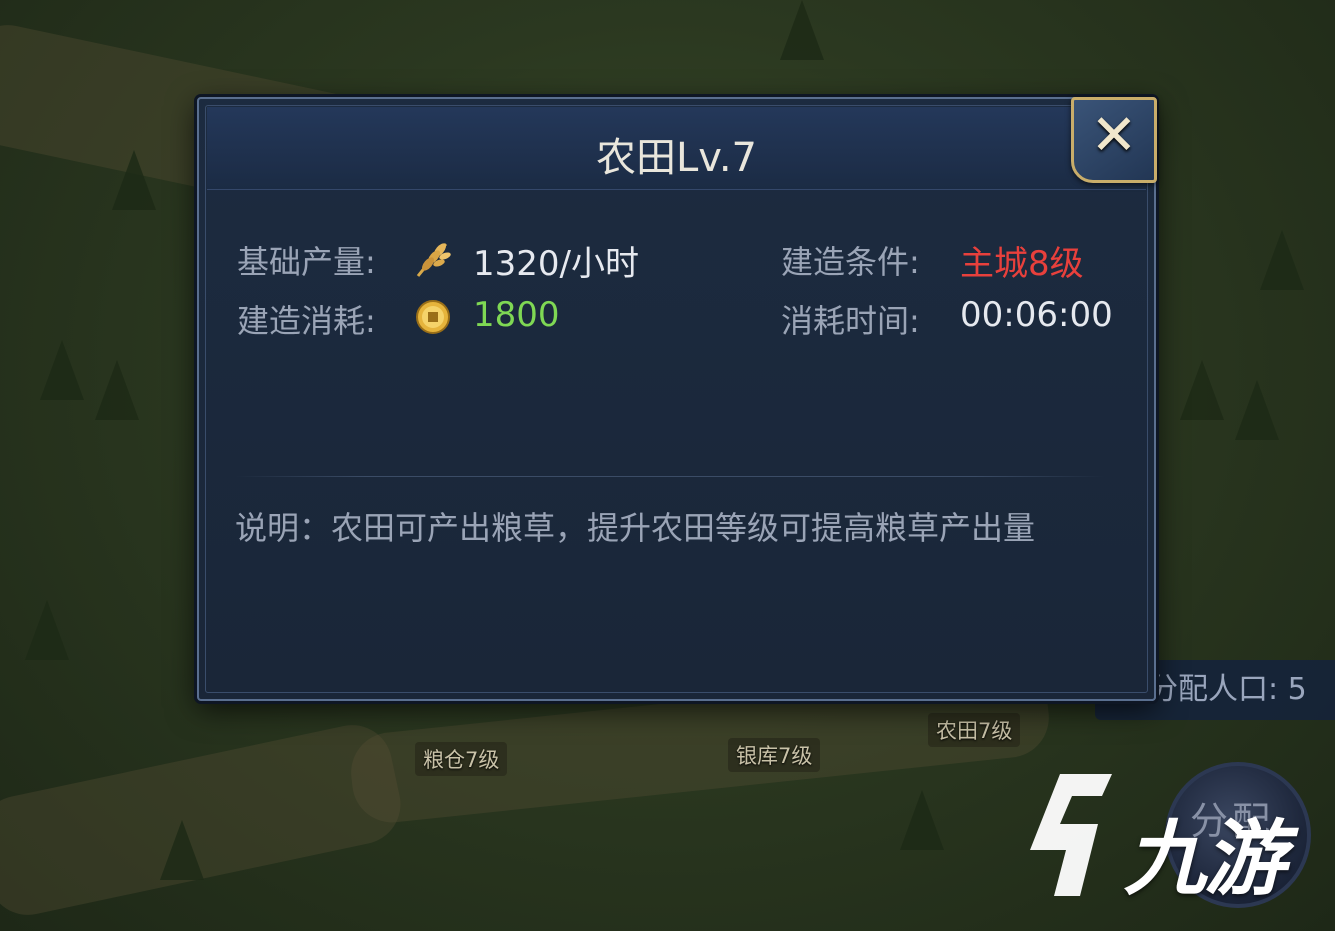 This screenshot has height=931, width=1335. Describe the element at coordinates (635, 528) in the screenshot. I see `building-description: 说明：农田可产出粮草，提升农田等级可提高粮草产出量` at that location.